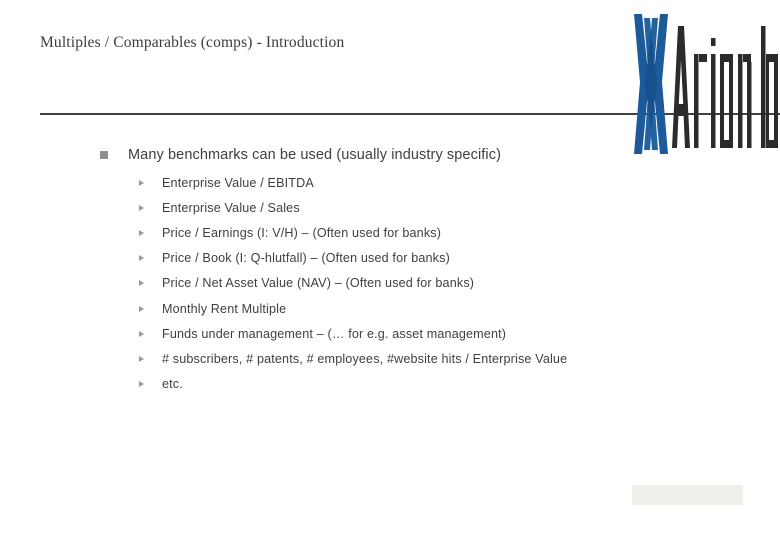 This screenshot has width=780, height=540. What do you see at coordinates (231, 207) in the screenshot?
I see `list-item-label: Enterprise Value / Sales` at bounding box center [231, 207].